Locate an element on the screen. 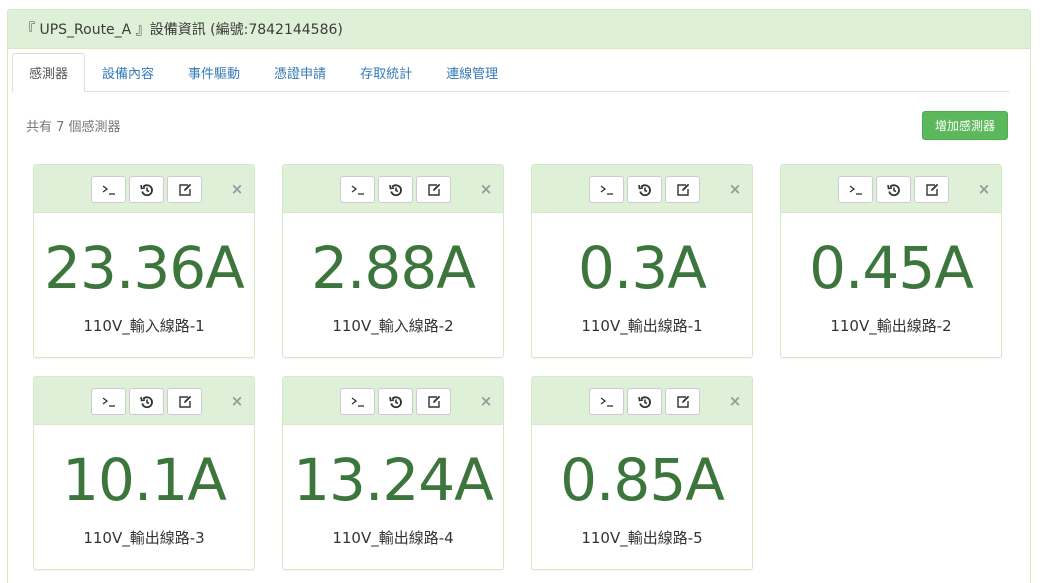  sensor-count: 共有 7 個感測器 is located at coordinates (73, 127).